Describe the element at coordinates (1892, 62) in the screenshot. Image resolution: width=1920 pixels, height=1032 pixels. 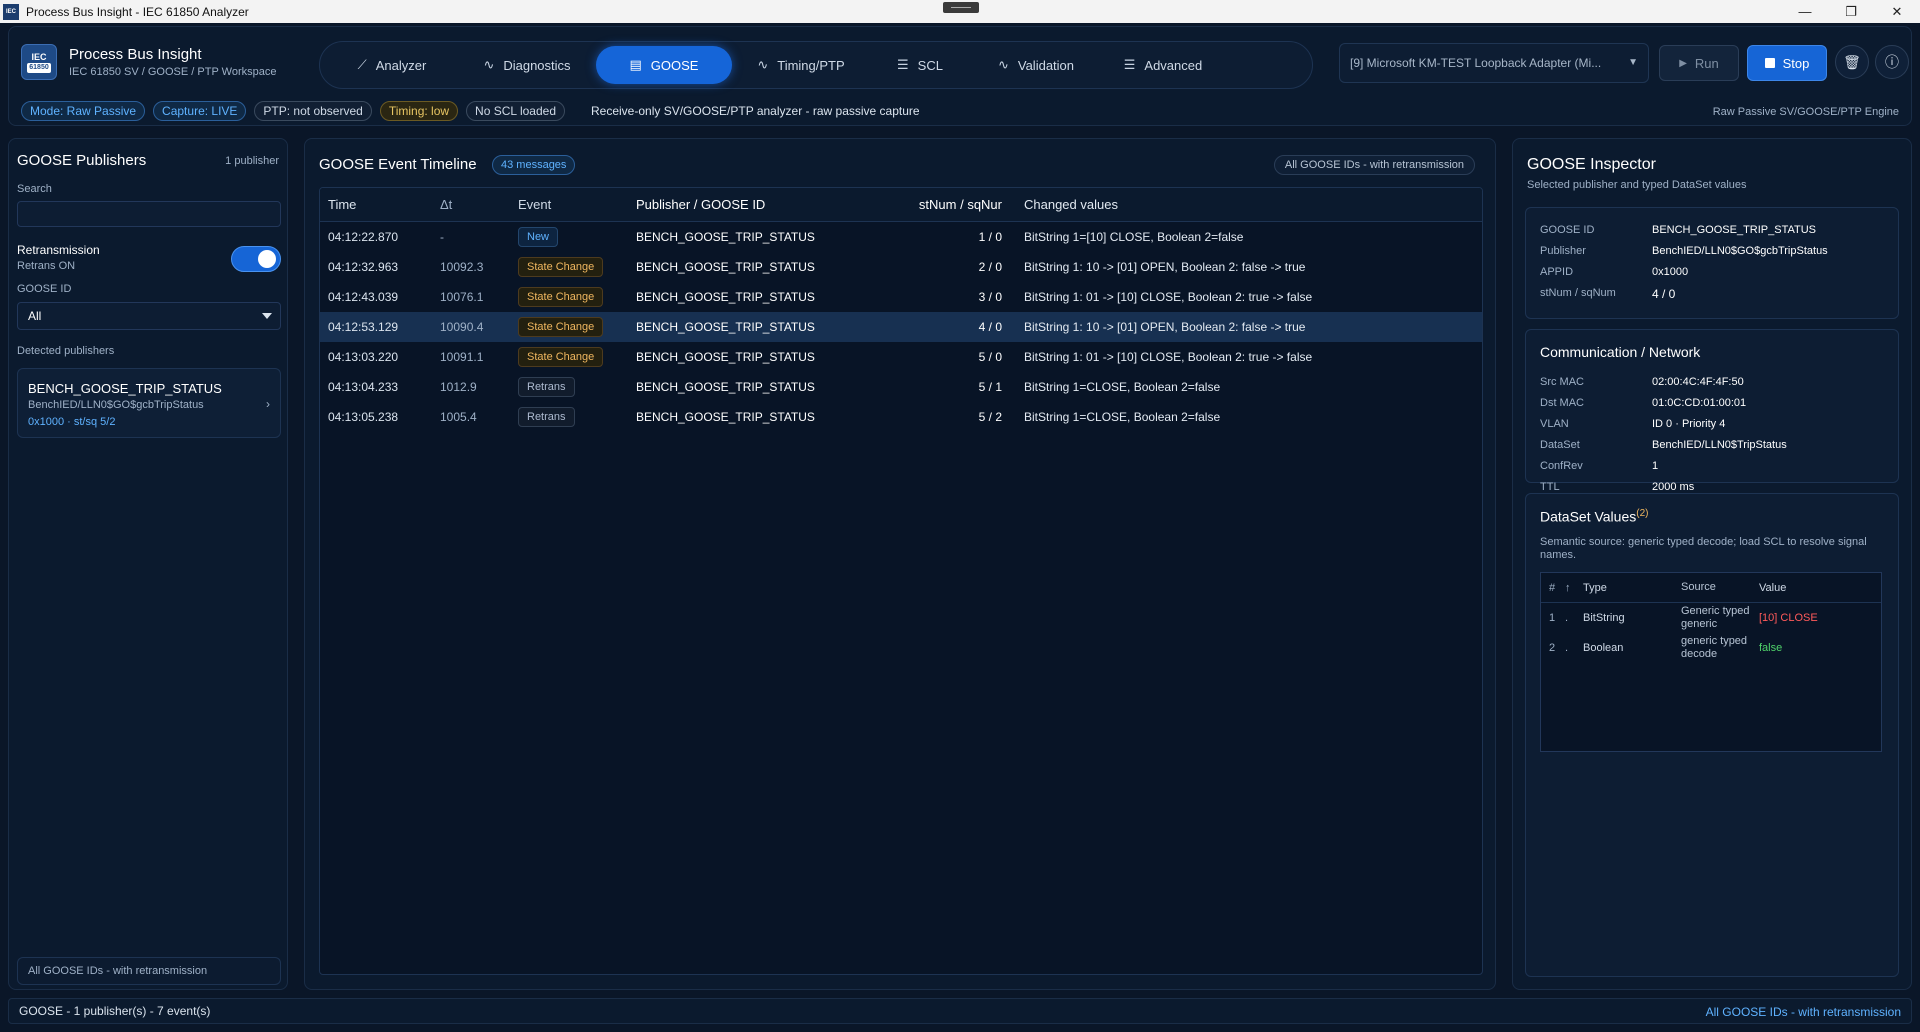
I see `info-icon: ⓘ` at that location.